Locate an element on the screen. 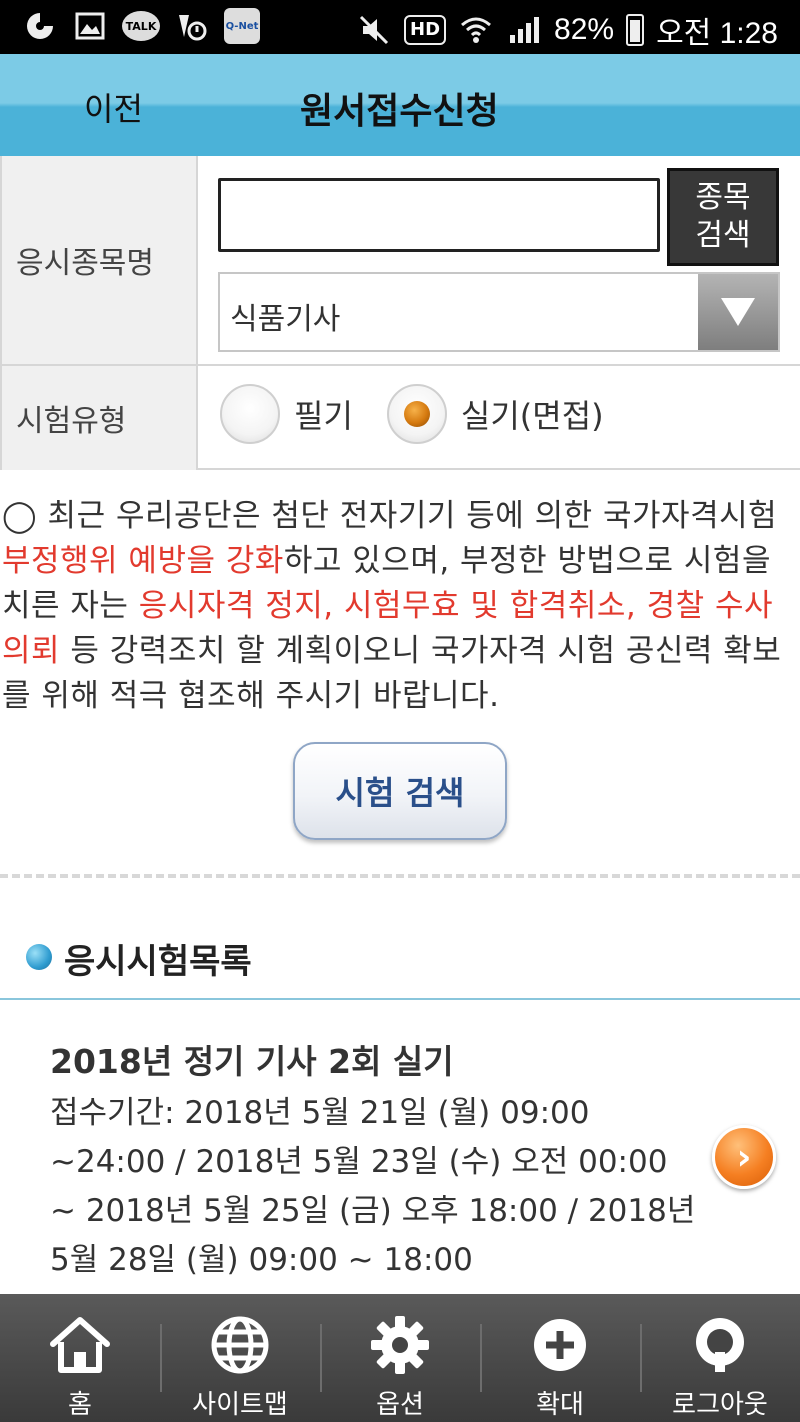  mute-icon is located at coordinates (374, 30).